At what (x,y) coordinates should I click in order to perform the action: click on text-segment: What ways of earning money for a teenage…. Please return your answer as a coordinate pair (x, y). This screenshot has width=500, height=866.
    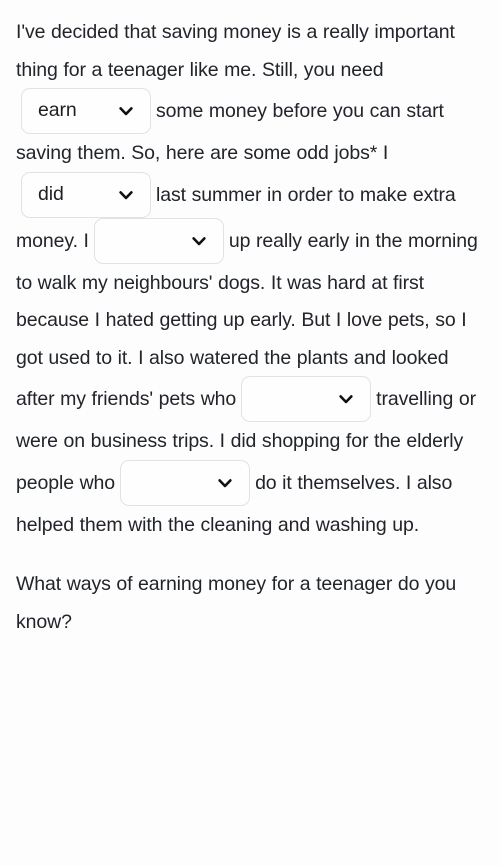
    Looking at the image, I should click on (236, 603).